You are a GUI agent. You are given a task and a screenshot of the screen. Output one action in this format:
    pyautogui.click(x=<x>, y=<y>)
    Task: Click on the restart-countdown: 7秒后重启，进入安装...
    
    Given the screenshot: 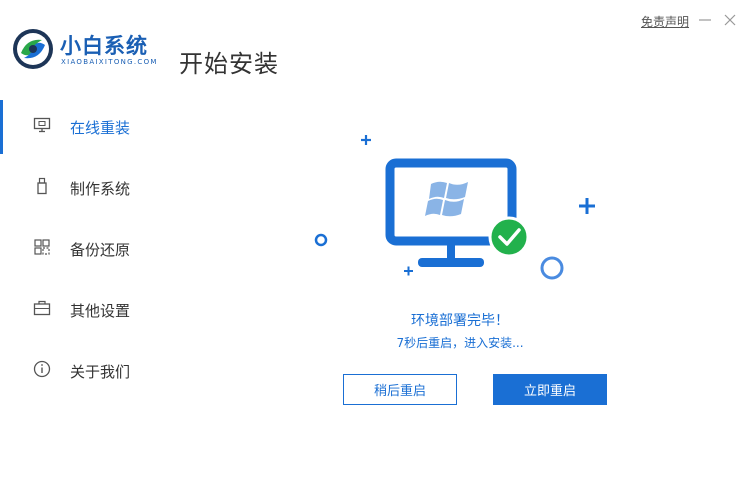 What is the action you would take?
    pyautogui.click(x=460, y=343)
    